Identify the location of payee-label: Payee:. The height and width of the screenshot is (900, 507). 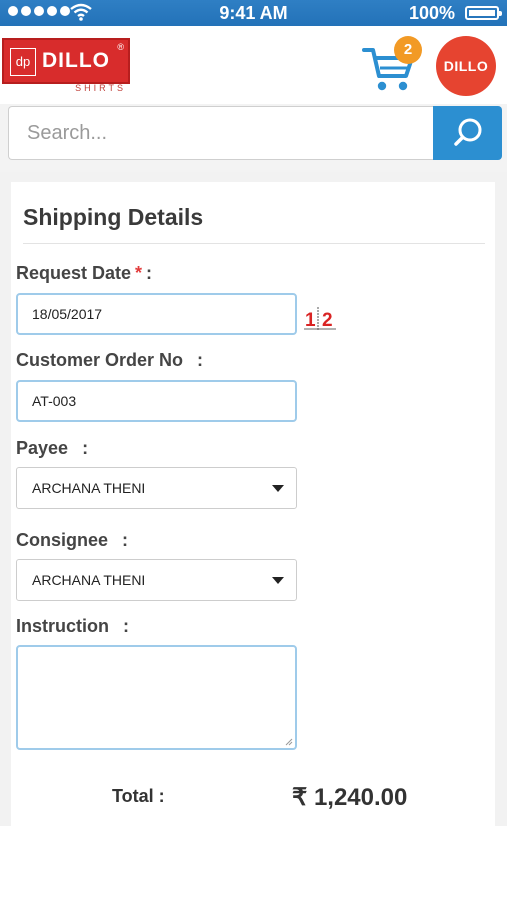
(52, 448).